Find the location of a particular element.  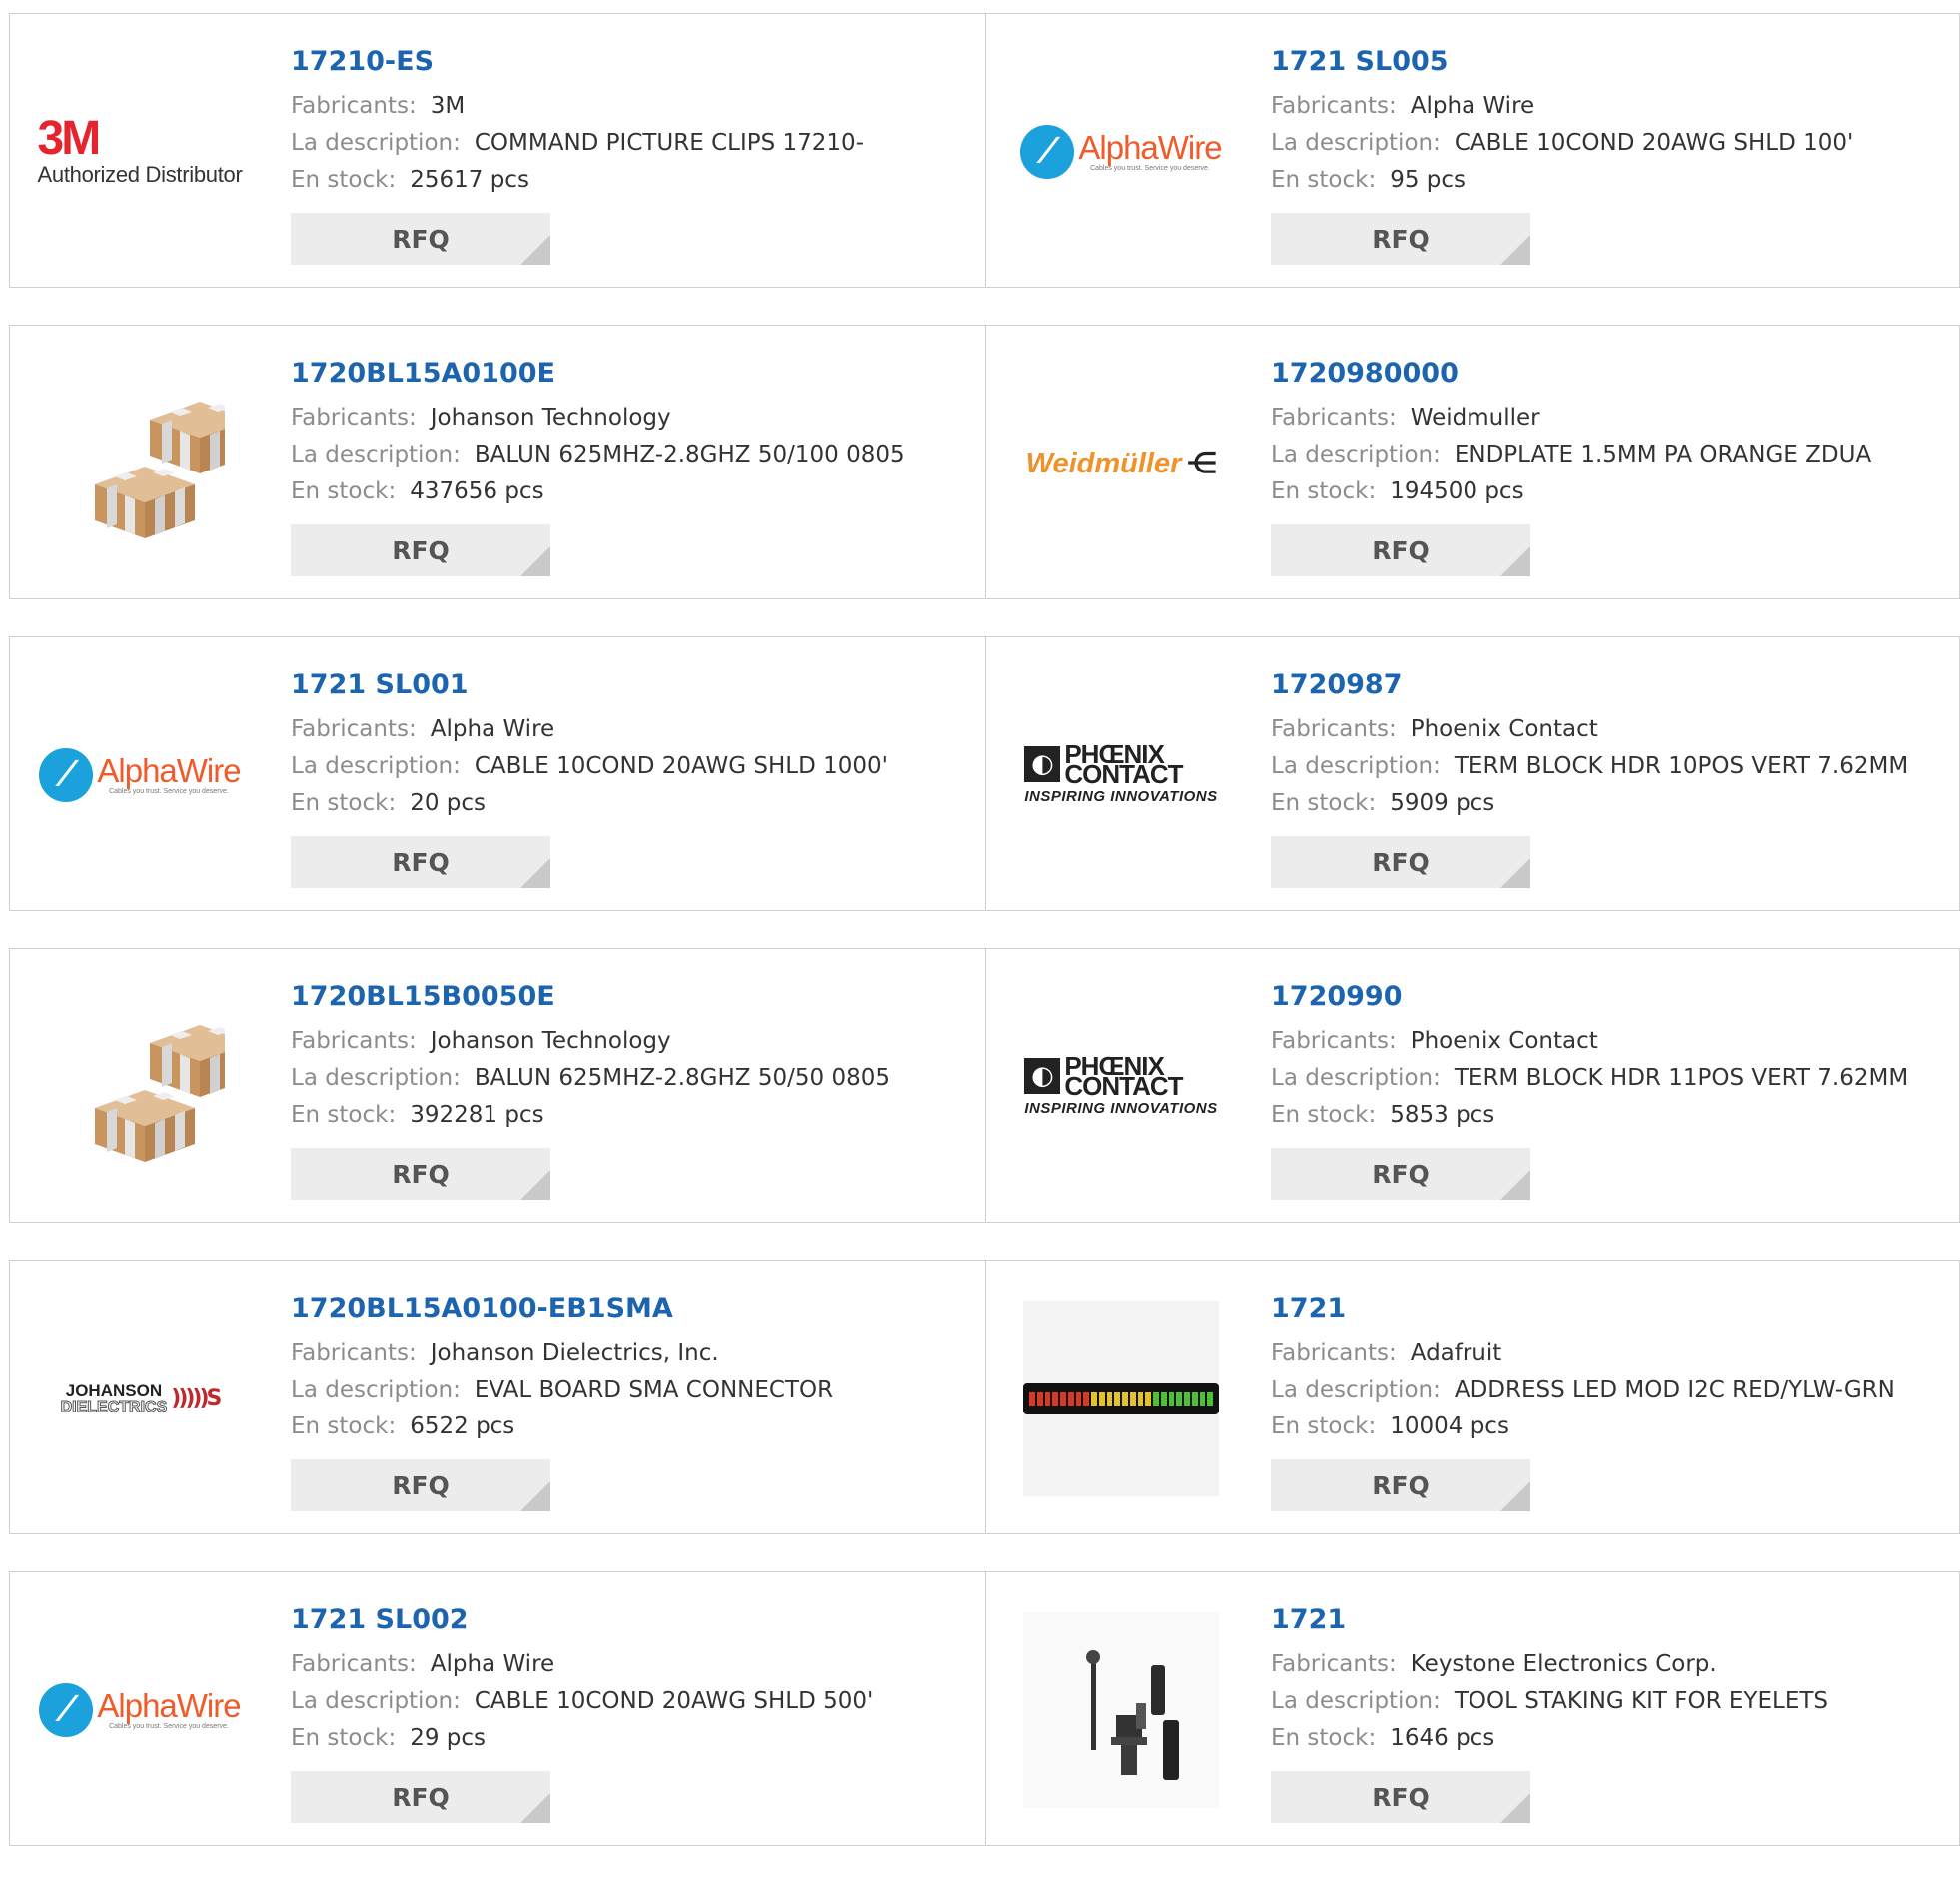

part-number-link: 1720BL15A0100E is located at coordinates (633, 374).